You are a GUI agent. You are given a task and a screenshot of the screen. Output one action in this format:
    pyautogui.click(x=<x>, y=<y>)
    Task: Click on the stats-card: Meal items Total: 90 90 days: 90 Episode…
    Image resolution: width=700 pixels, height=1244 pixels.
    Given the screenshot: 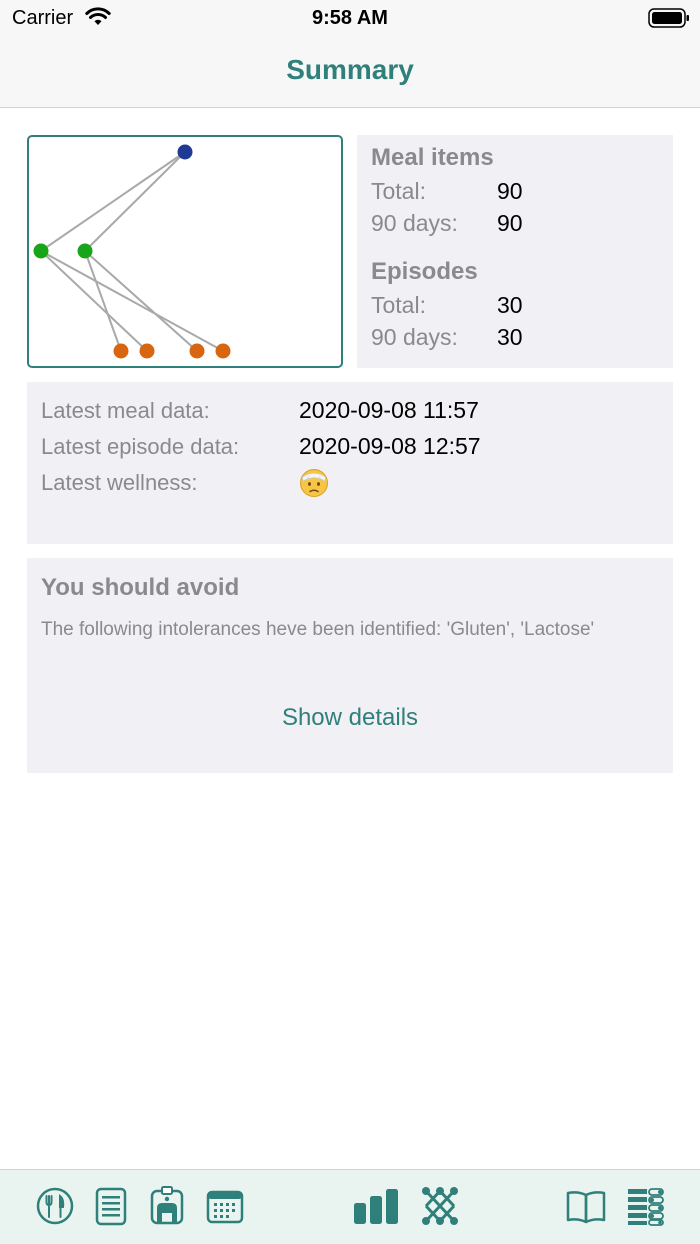 What is the action you would take?
    pyautogui.click(x=515, y=251)
    